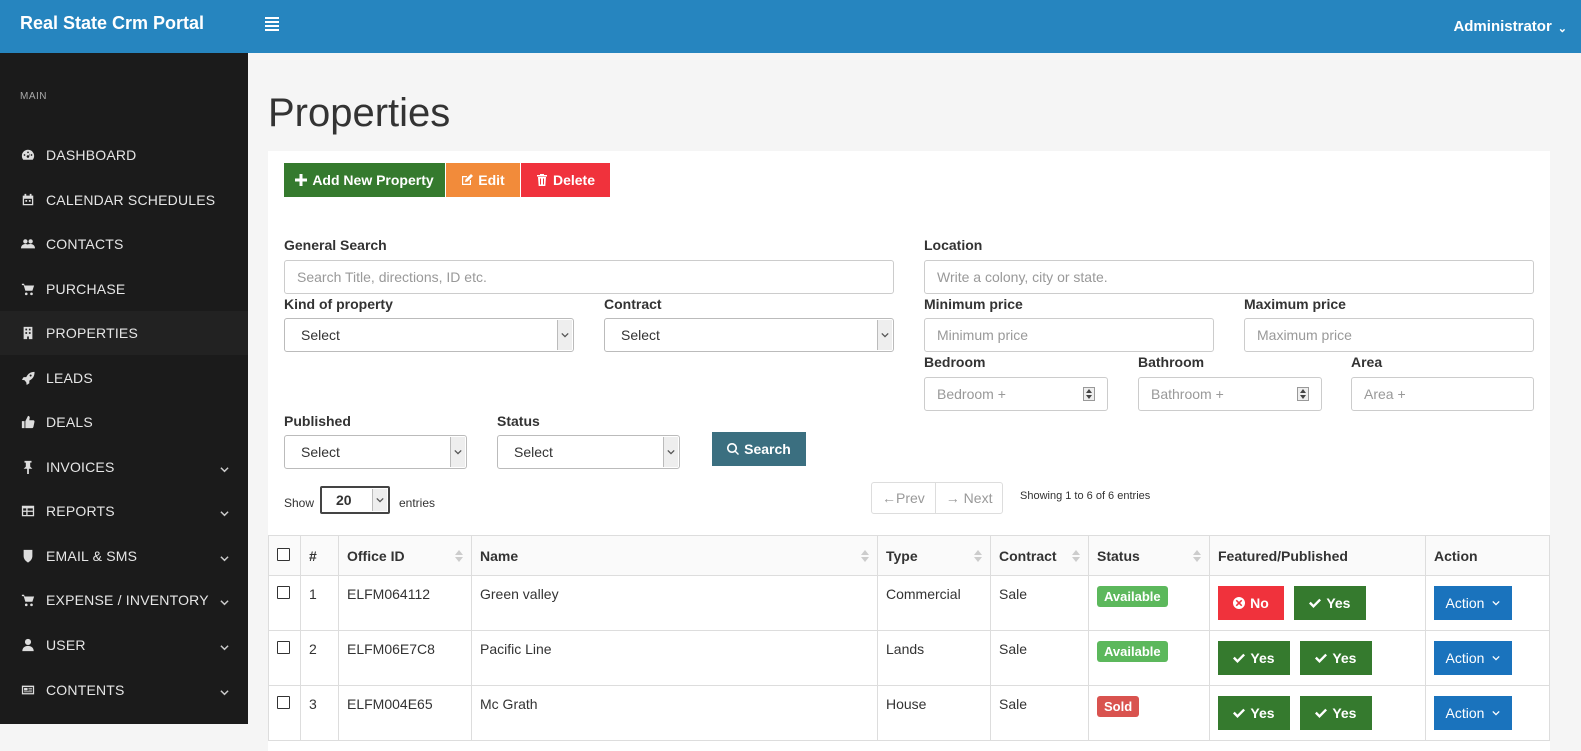  Describe the element at coordinates (1442, 394) in the screenshot. I see `area-input: Area +` at that location.